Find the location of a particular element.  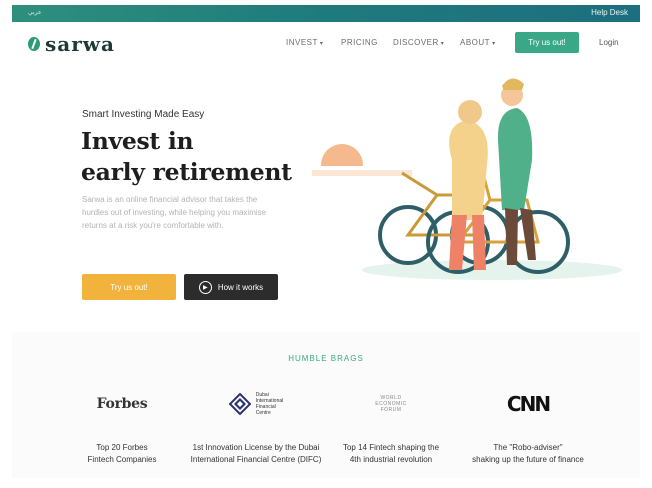

man-body is located at coordinates (515, 159).